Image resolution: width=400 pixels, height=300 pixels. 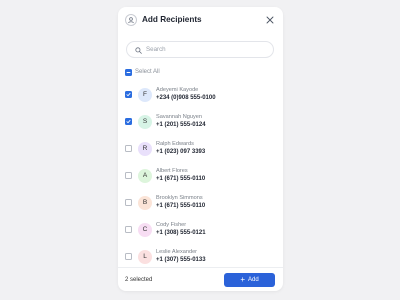 What do you see at coordinates (145, 229) in the screenshot?
I see `avatar: C` at bounding box center [145, 229].